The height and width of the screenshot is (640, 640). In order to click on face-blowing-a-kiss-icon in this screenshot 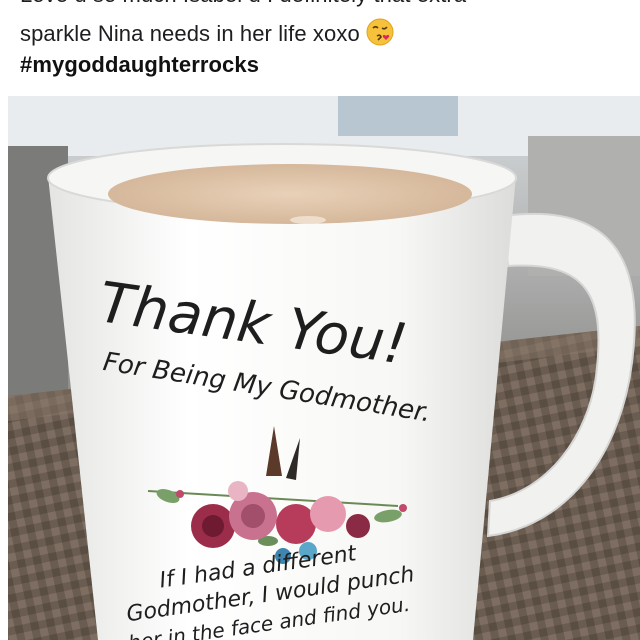, I will do `click(380, 32)`.